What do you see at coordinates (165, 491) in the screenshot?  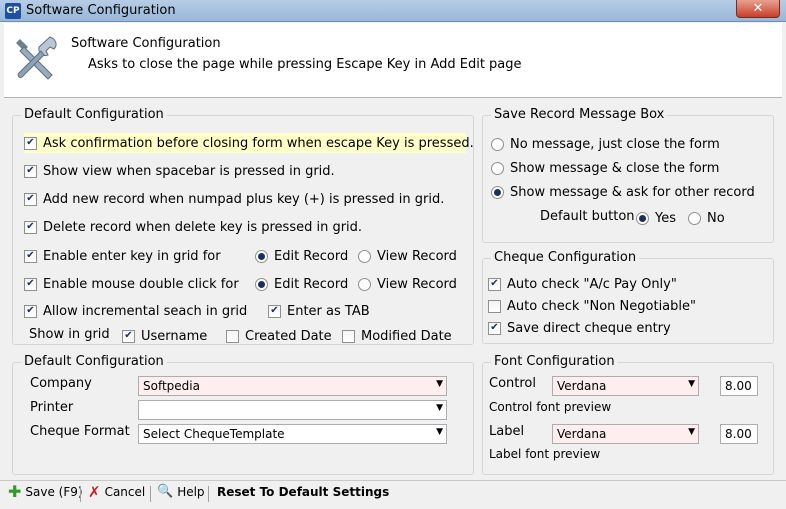 I see `help-icon: 🔍` at bounding box center [165, 491].